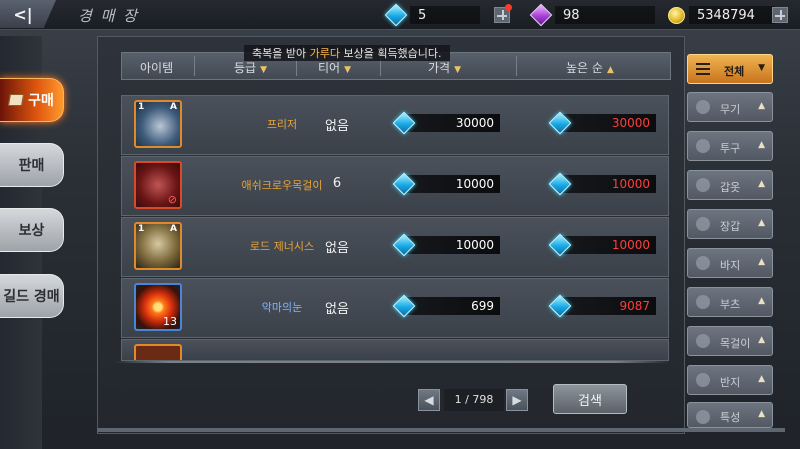 The image size is (800, 449). What do you see at coordinates (730, 185) in the screenshot?
I see `filter-armor: 갑옷 ▲` at bounding box center [730, 185].